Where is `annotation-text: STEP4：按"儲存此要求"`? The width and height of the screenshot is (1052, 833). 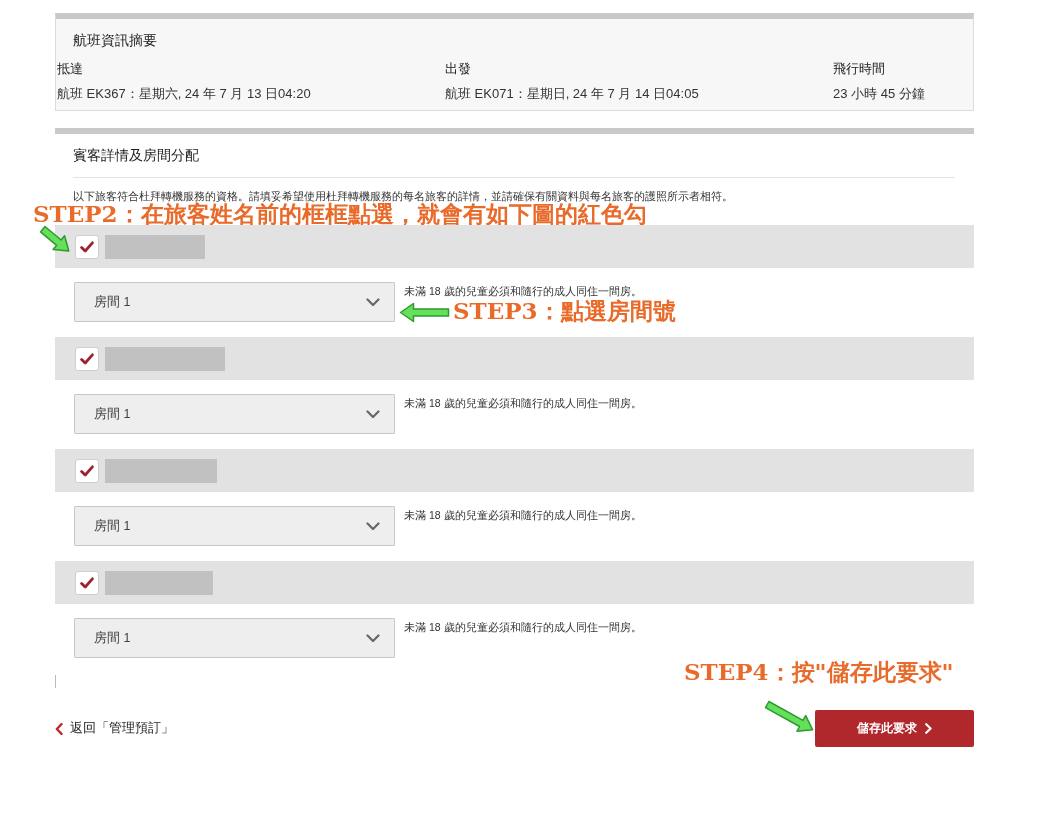
annotation-text: STEP4：按"儲存此要求" is located at coordinates (819, 672).